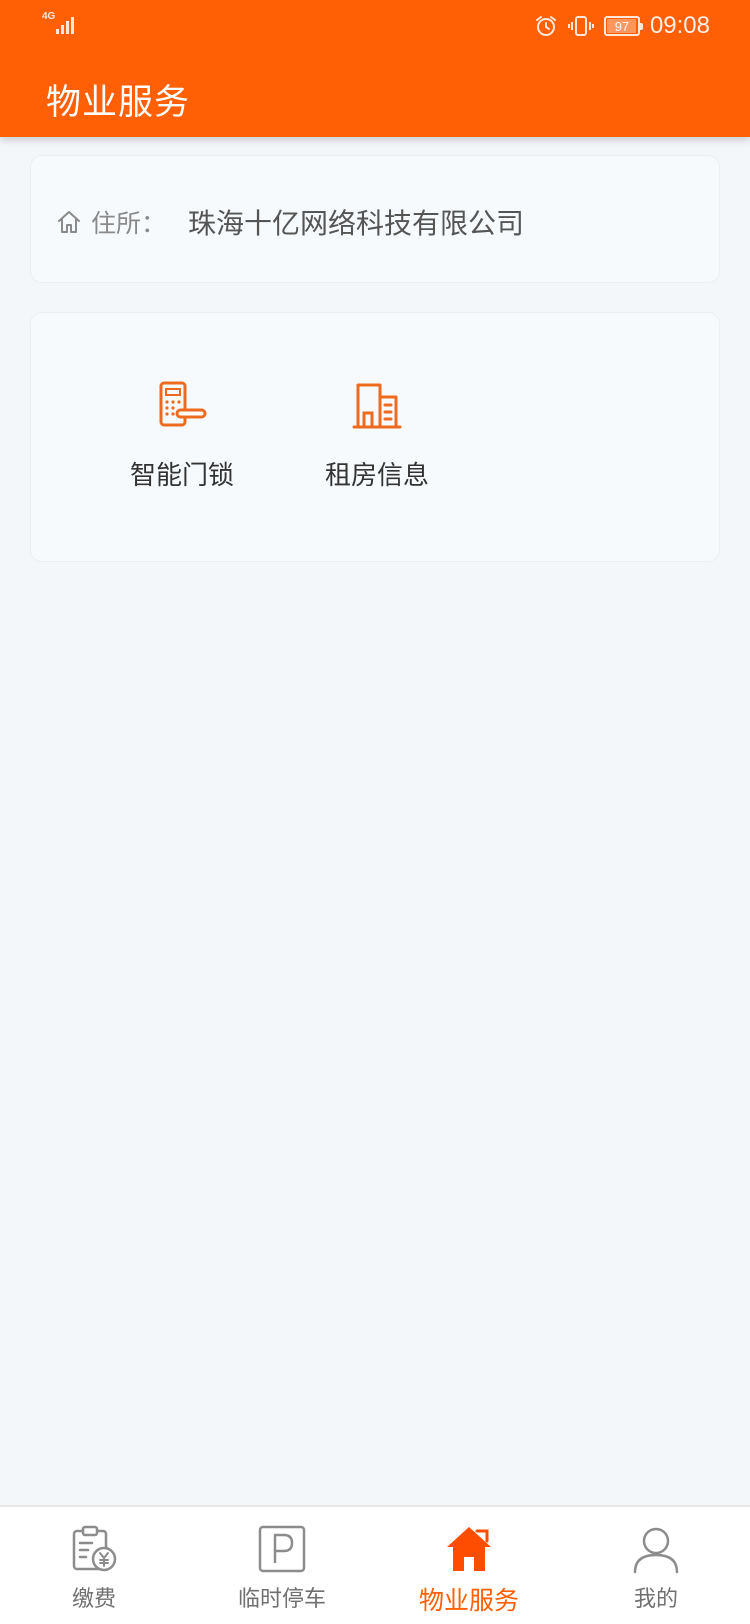  Describe the element at coordinates (375, 25) in the screenshot. I see `status-bar: 4G 97 09:08` at that location.